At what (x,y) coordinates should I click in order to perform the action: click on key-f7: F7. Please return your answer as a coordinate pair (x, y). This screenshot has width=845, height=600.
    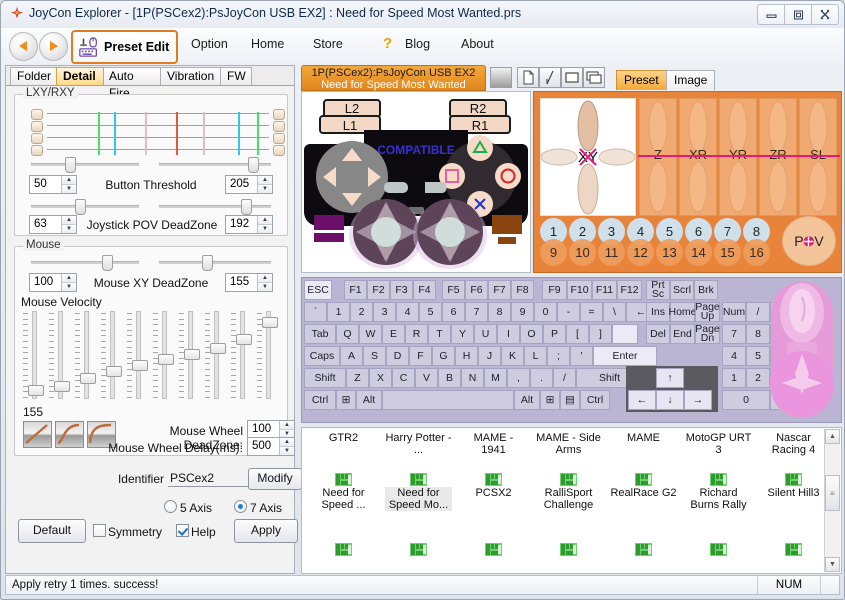
    Looking at the image, I should click on (499, 290).